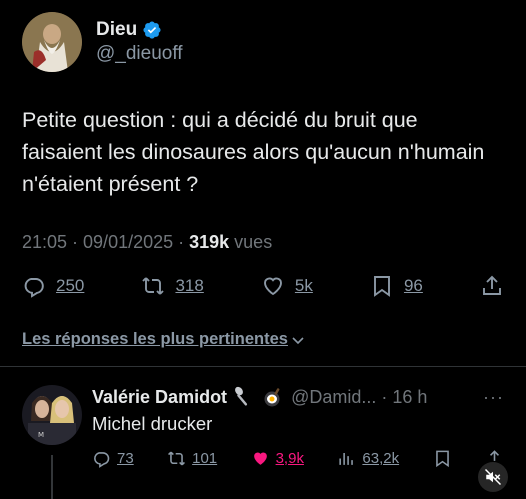 This screenshot has height=499, width=526. What do you see at coordinates (152, 423) in the screenshot?
I see `reply-text: Michel drucker` at bounding box center [152, 423].